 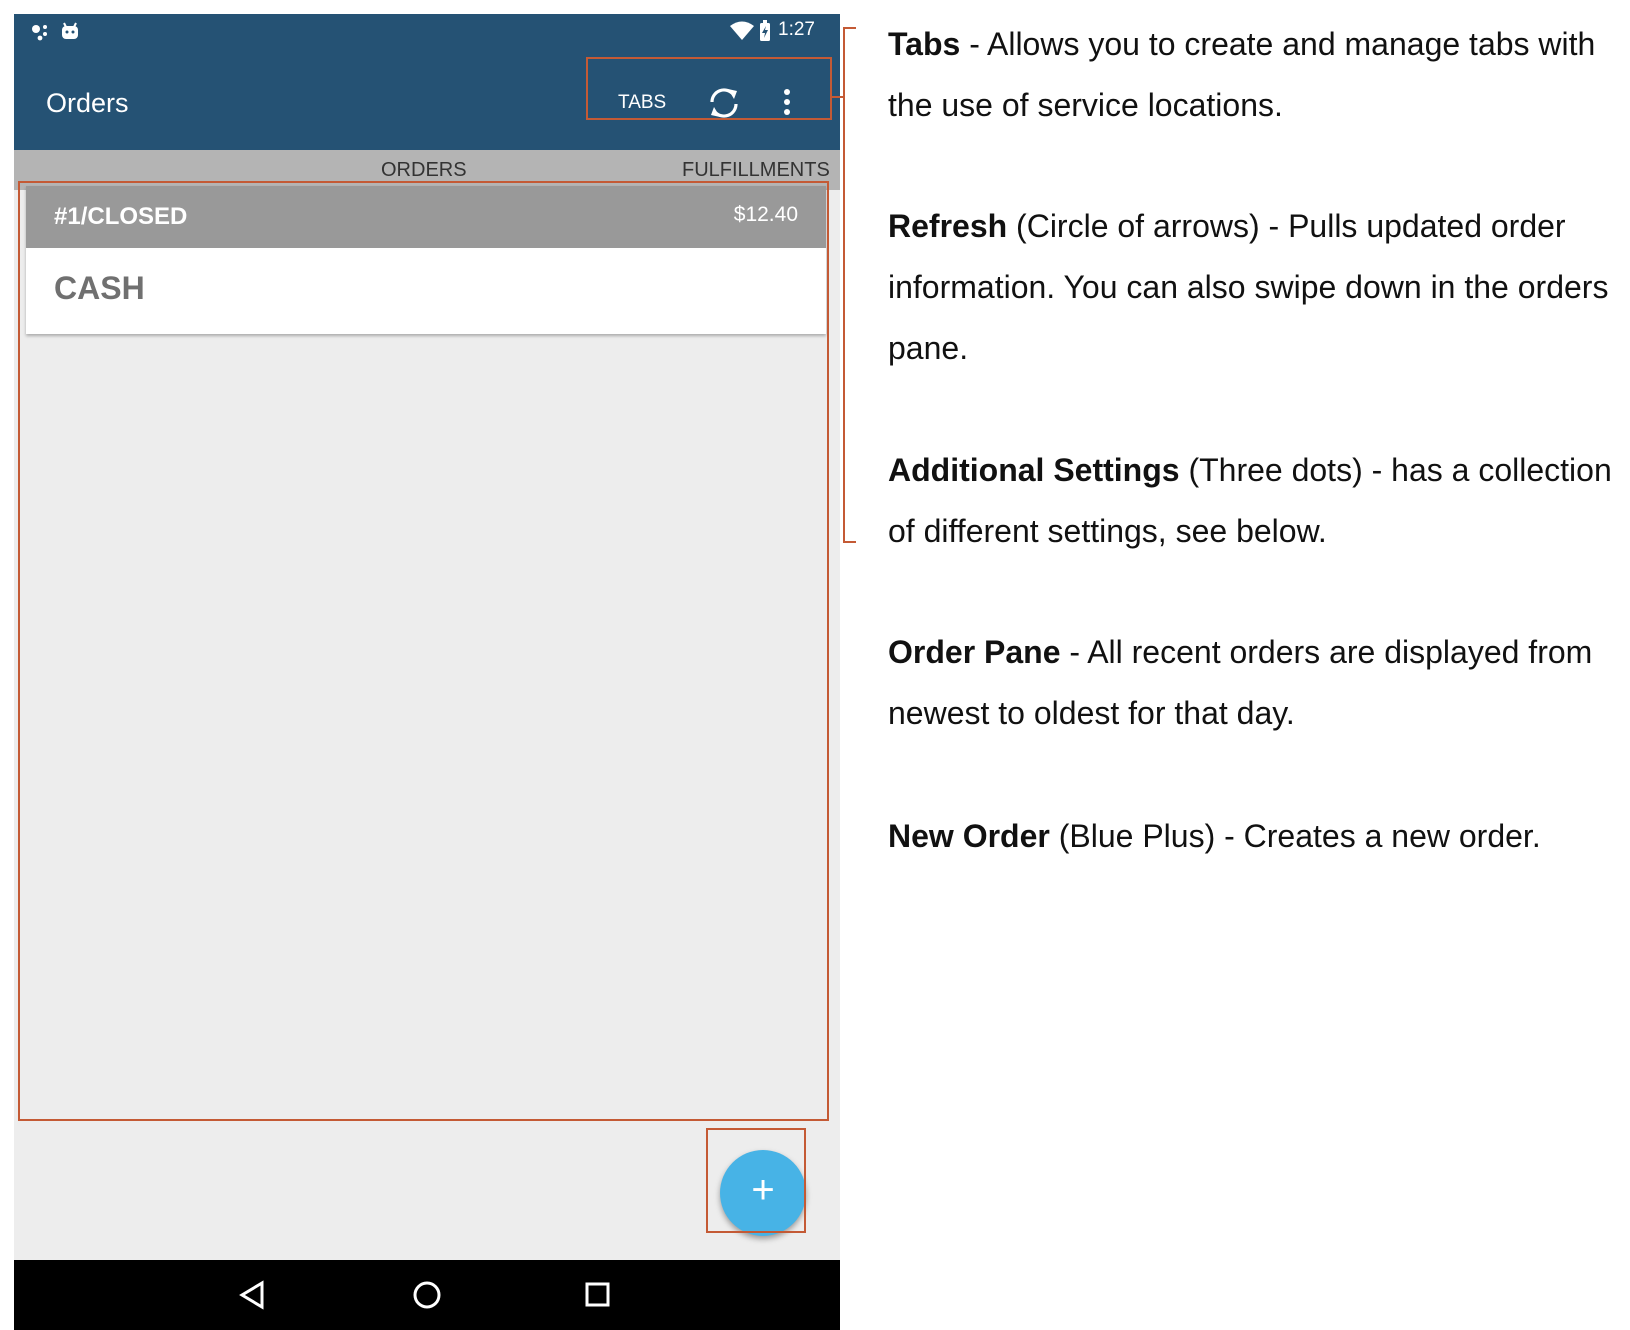 I want to click on notification-dots-icon, so click(x=41, y=34).